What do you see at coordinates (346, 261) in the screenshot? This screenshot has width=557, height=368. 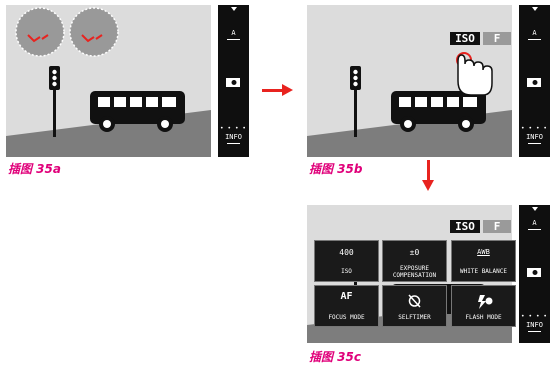 I see `tile-iso: 400 ISO` at bounding box center [346, 261].